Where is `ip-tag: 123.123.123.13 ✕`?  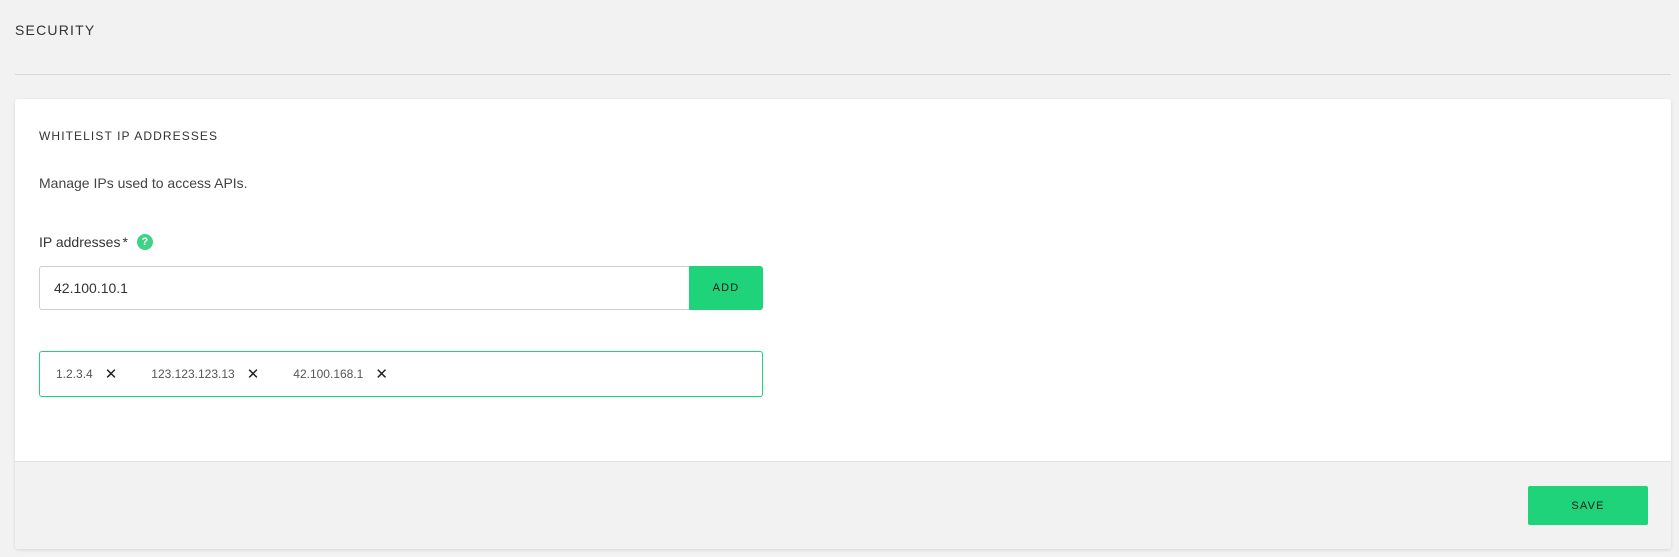 ip-tag: 123.123.123.13 ✕ is located at coordinates (205, 374).